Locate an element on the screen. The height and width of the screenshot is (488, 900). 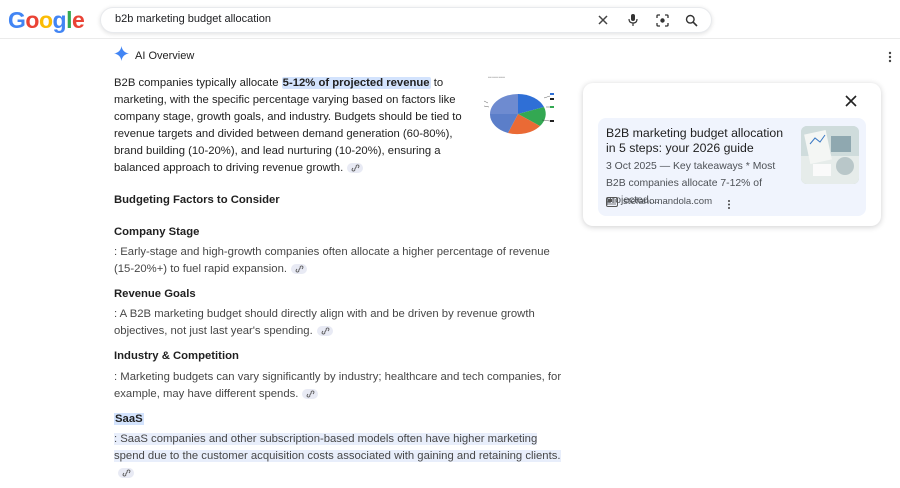
saas-heading-text: SaaS is located at coordinates (129, 419).